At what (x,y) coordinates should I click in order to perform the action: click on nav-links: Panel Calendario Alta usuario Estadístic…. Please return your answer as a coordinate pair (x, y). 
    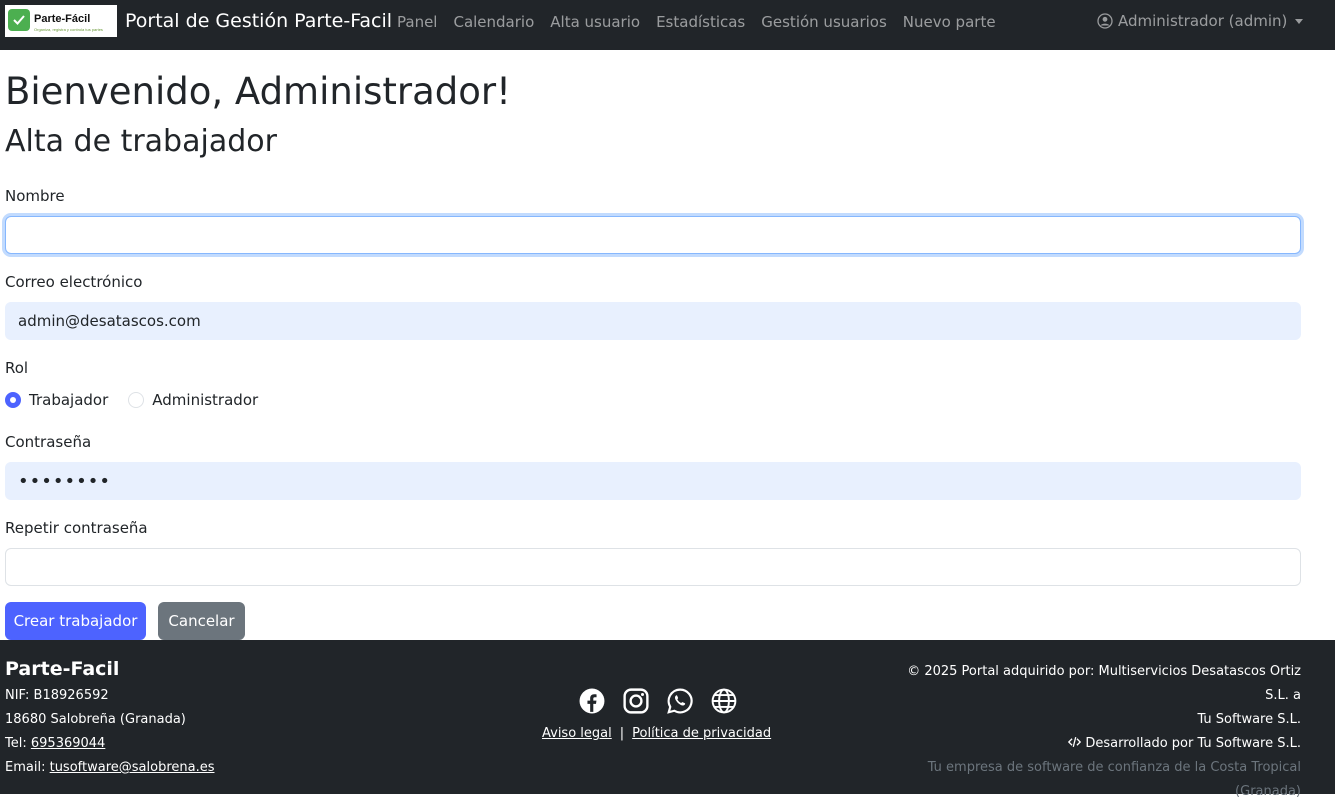
    Looking at the image, I should click on (704, 22).